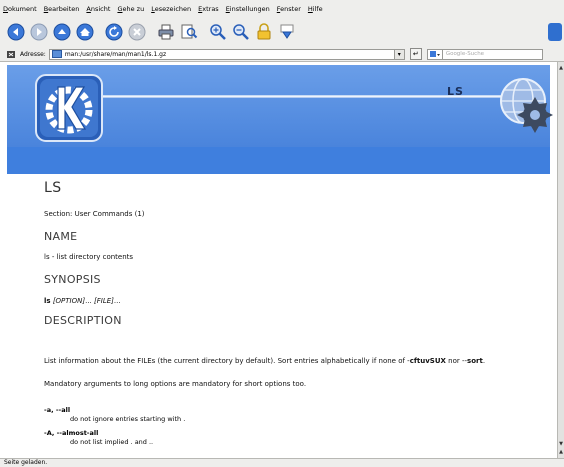  I want to click on kde-throbber-icon, so click(555, 32).